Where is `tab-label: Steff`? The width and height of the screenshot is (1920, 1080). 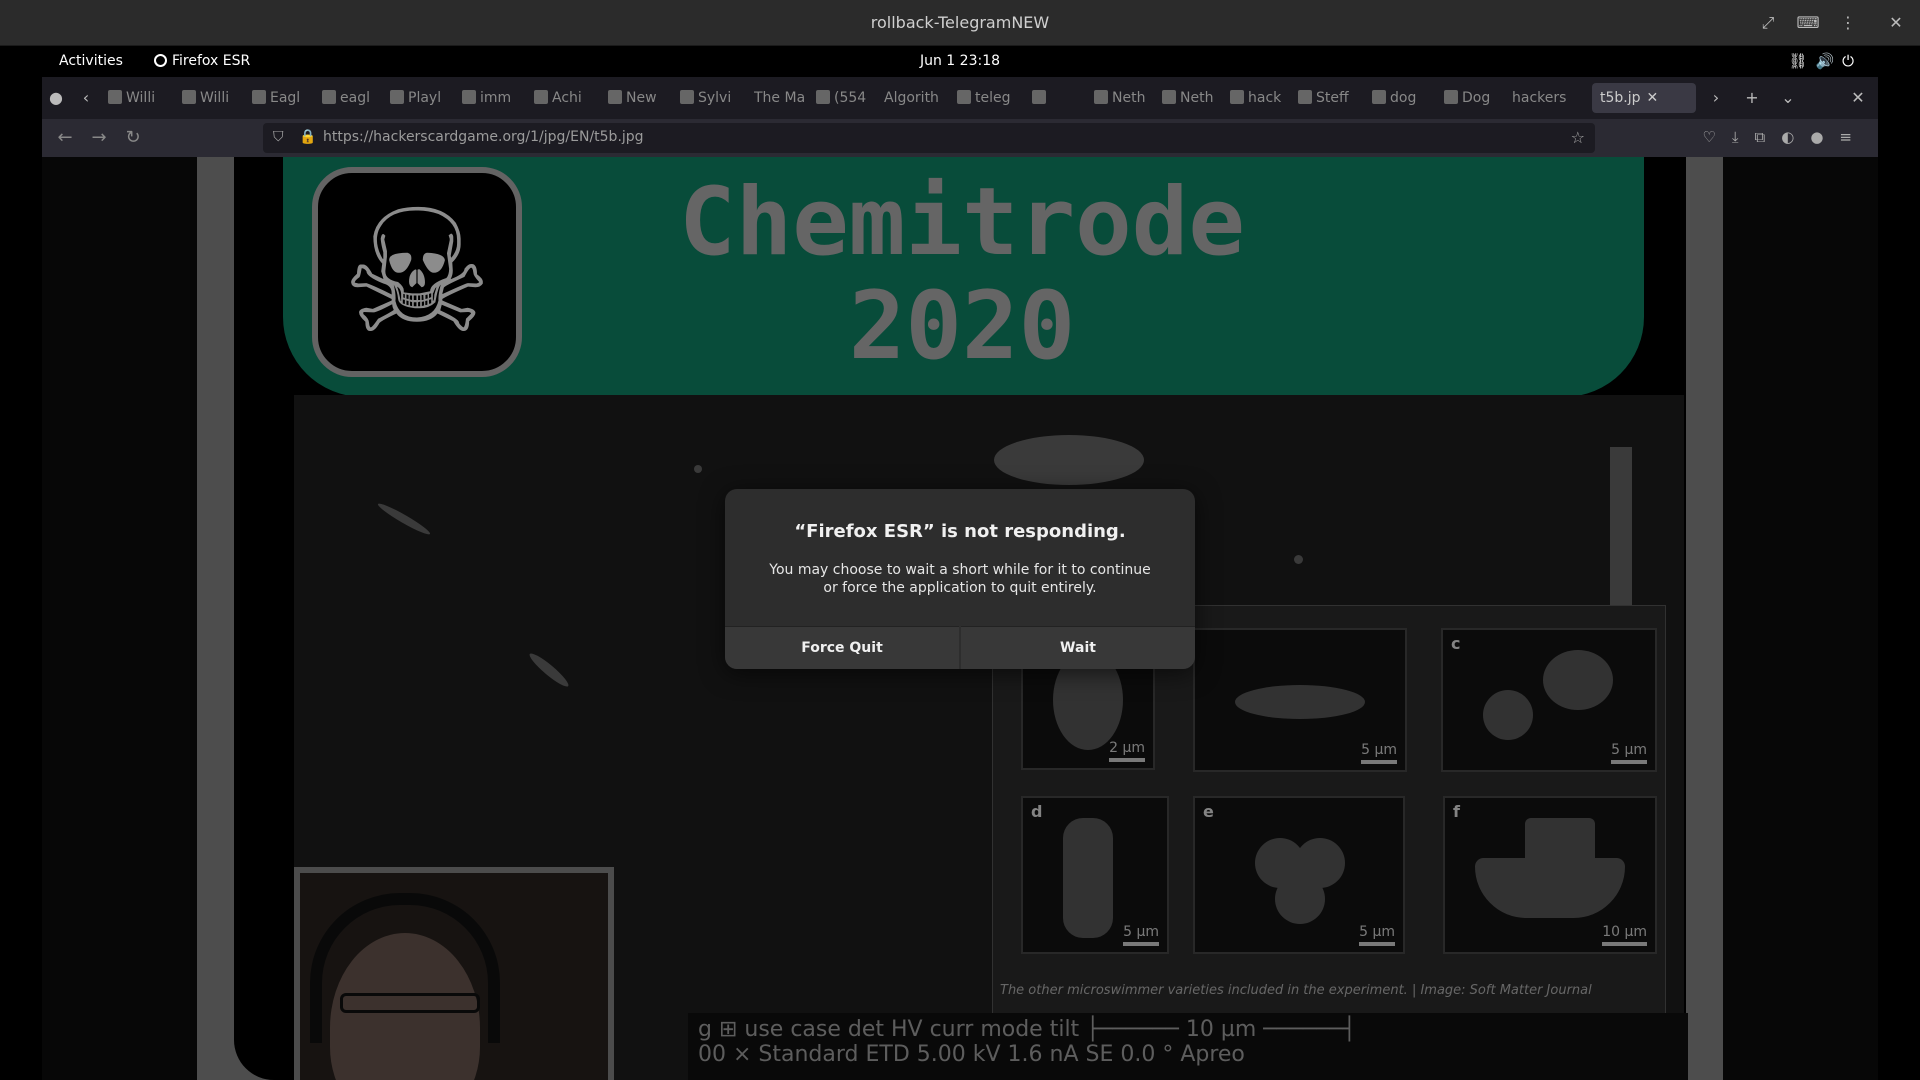
tab-label: Steff is located at coordinates (1332, 98).